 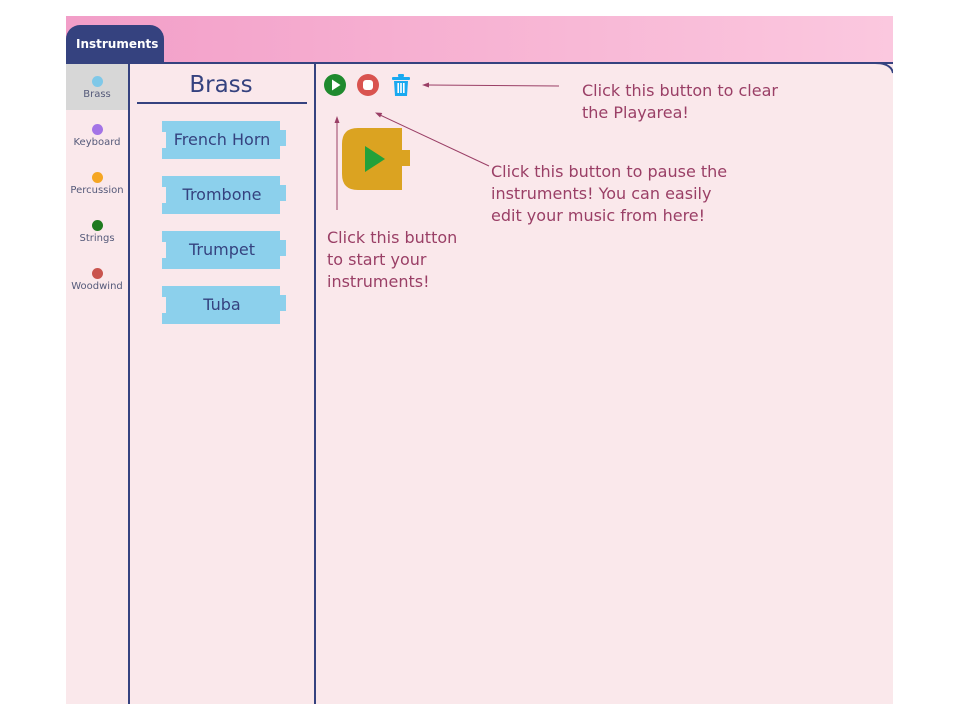 I want to click on category-label: Strings, so click(x=97, y=238).